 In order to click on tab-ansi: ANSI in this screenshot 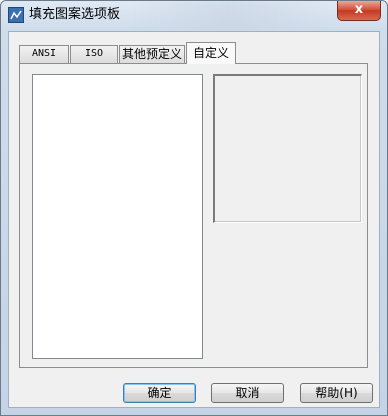, I will do `click(44, 54)`.